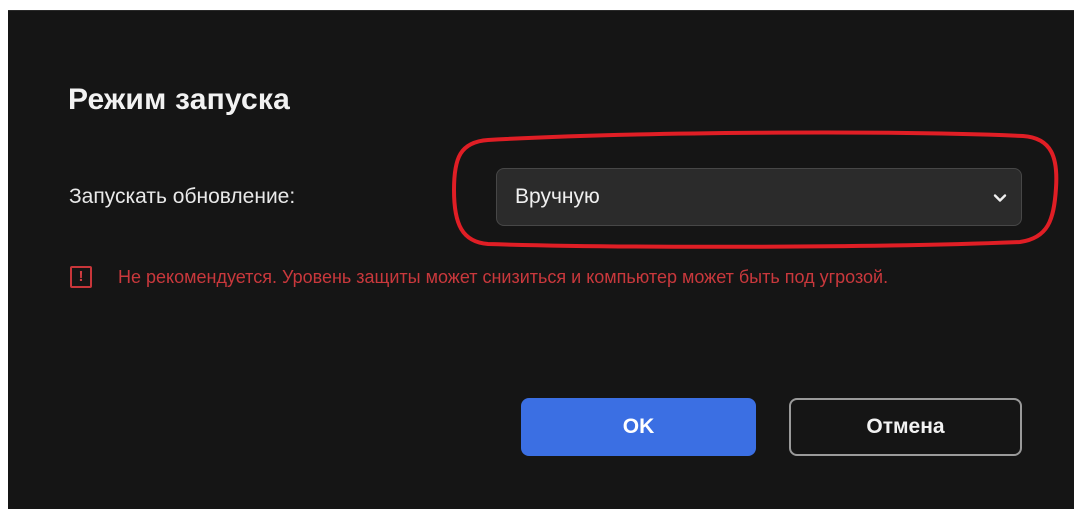 This screenshot has width=1074, height=509. What do you see at coordinates (638, 427) in the screenshot?
I see `ok-button: OK` at bounding box center [638, 427].